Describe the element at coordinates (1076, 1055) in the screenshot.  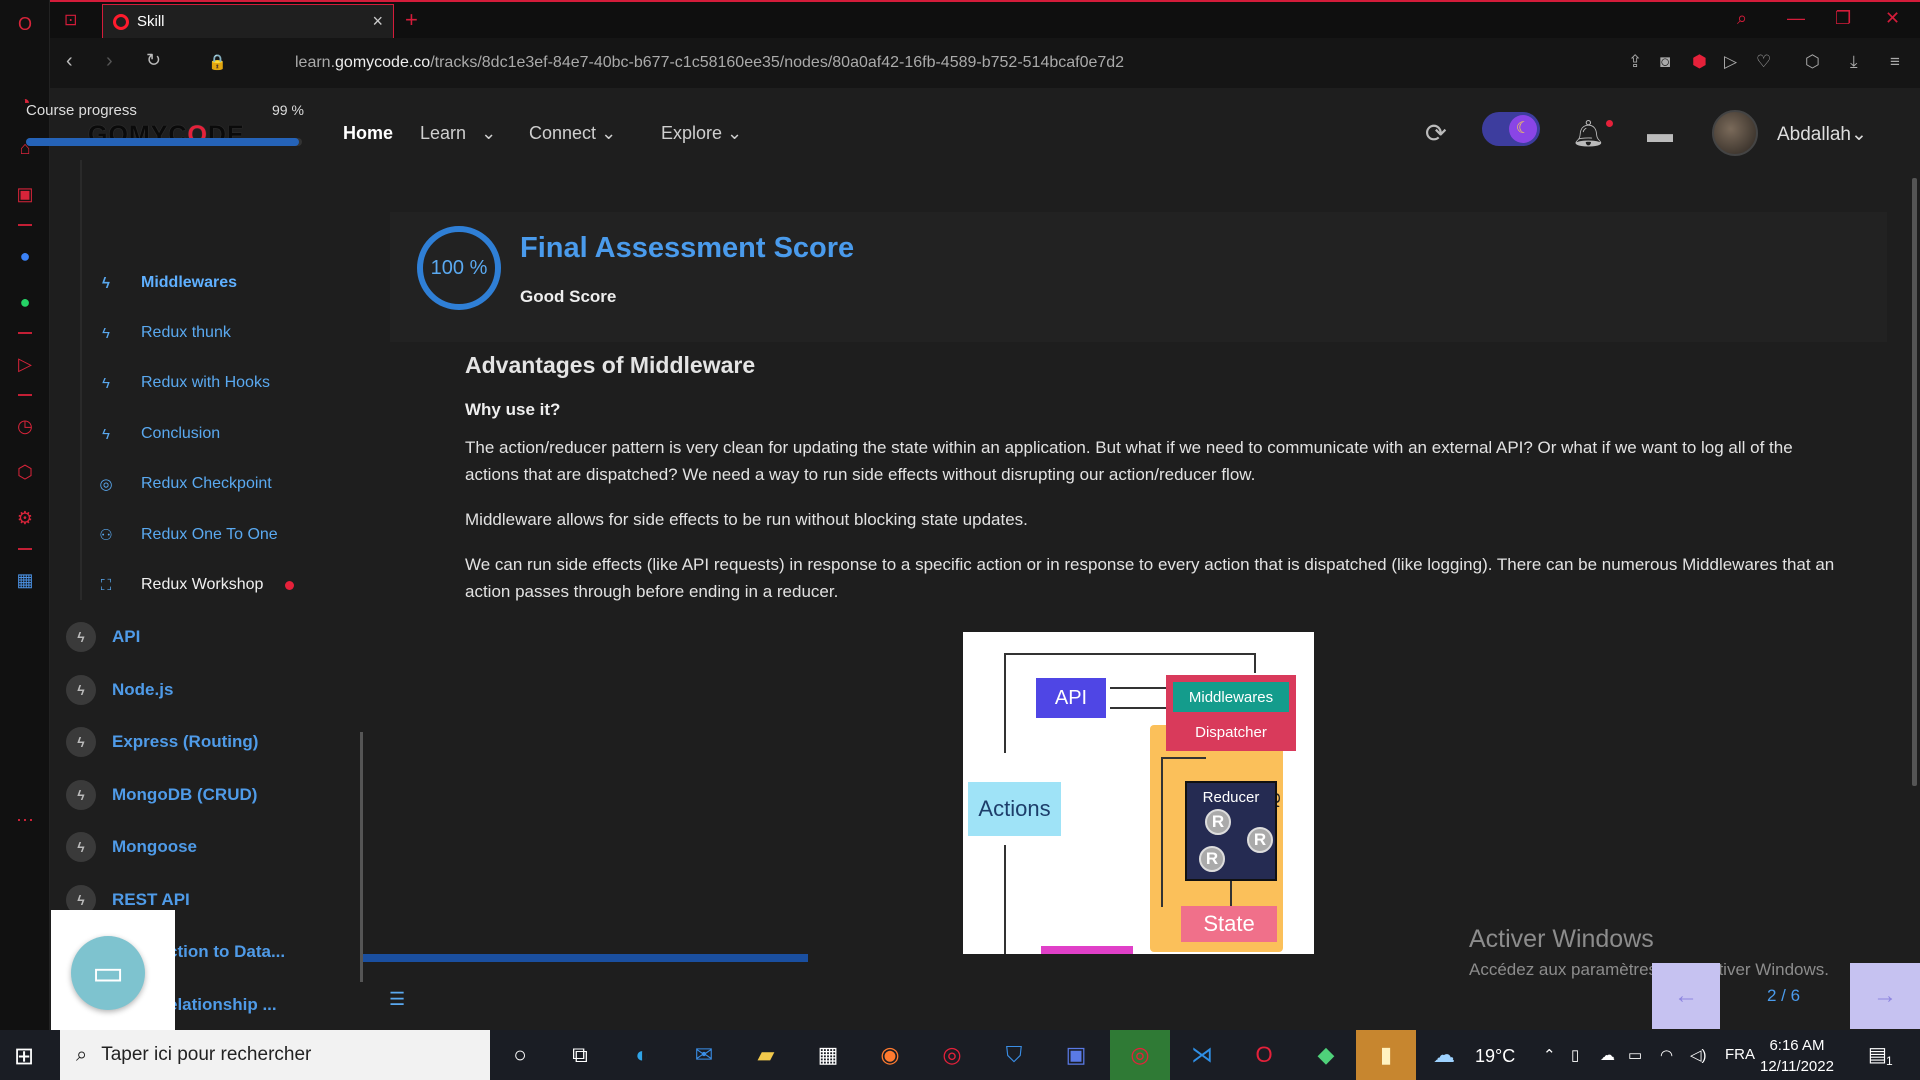
I see `app-icon: ▣` at that location.